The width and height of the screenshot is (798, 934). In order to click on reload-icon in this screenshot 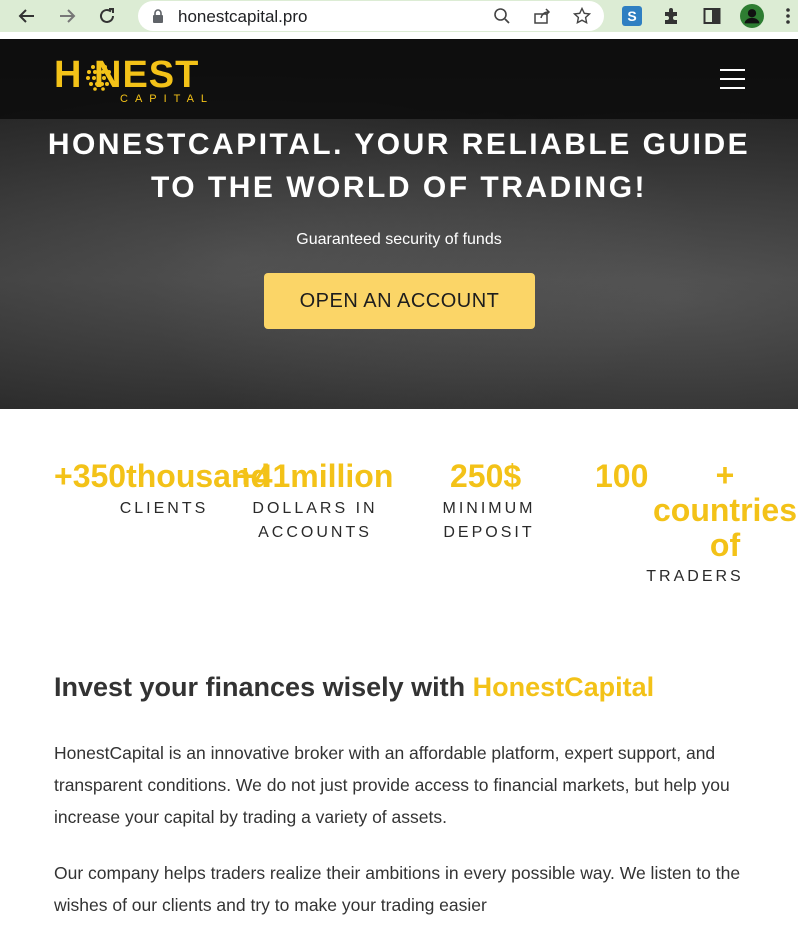, I will do `click(107, 16)`.